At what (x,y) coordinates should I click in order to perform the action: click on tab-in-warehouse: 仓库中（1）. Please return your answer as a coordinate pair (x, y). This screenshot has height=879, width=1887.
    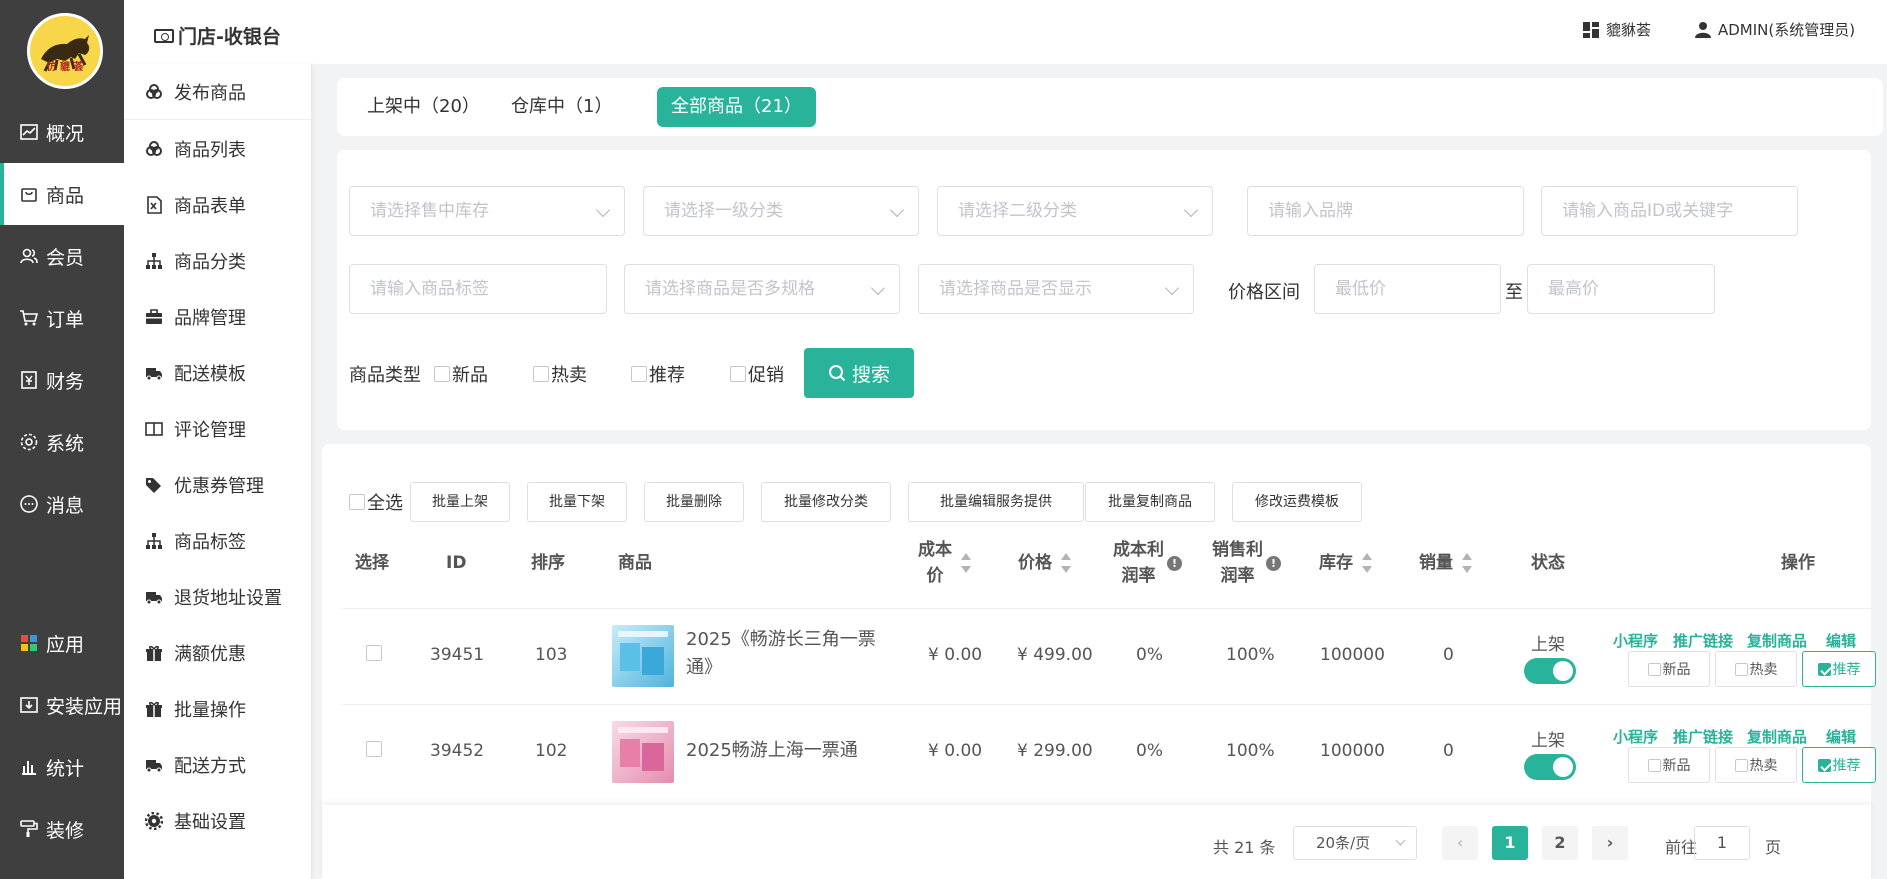
    Looking at the image, I should click on (561, 107).